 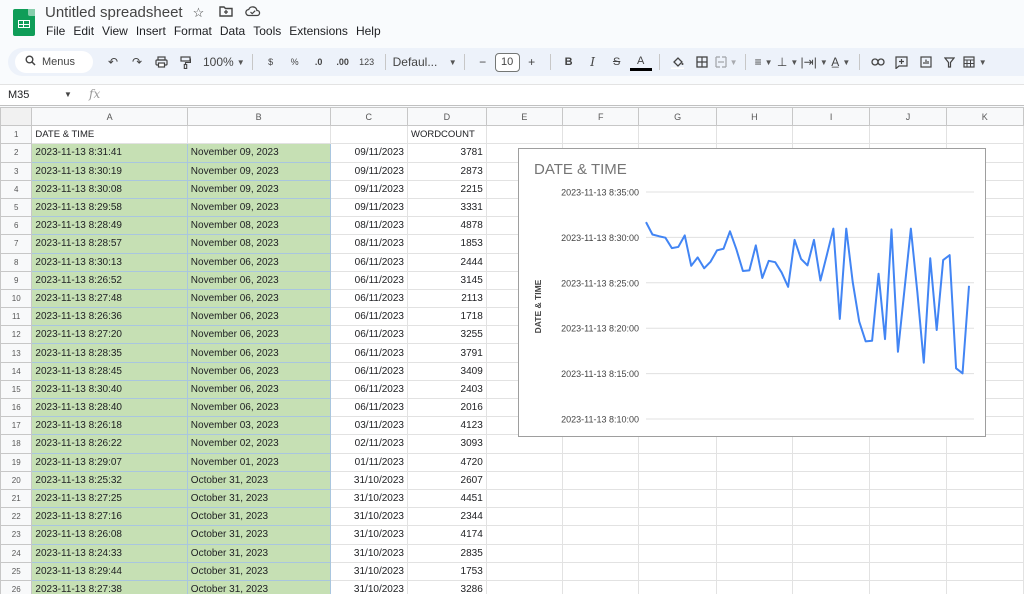 What do you see at coordinates (54, 62) in the screenshot?
I see `search-menus-button: Menus` at bounding box center [54, 62].